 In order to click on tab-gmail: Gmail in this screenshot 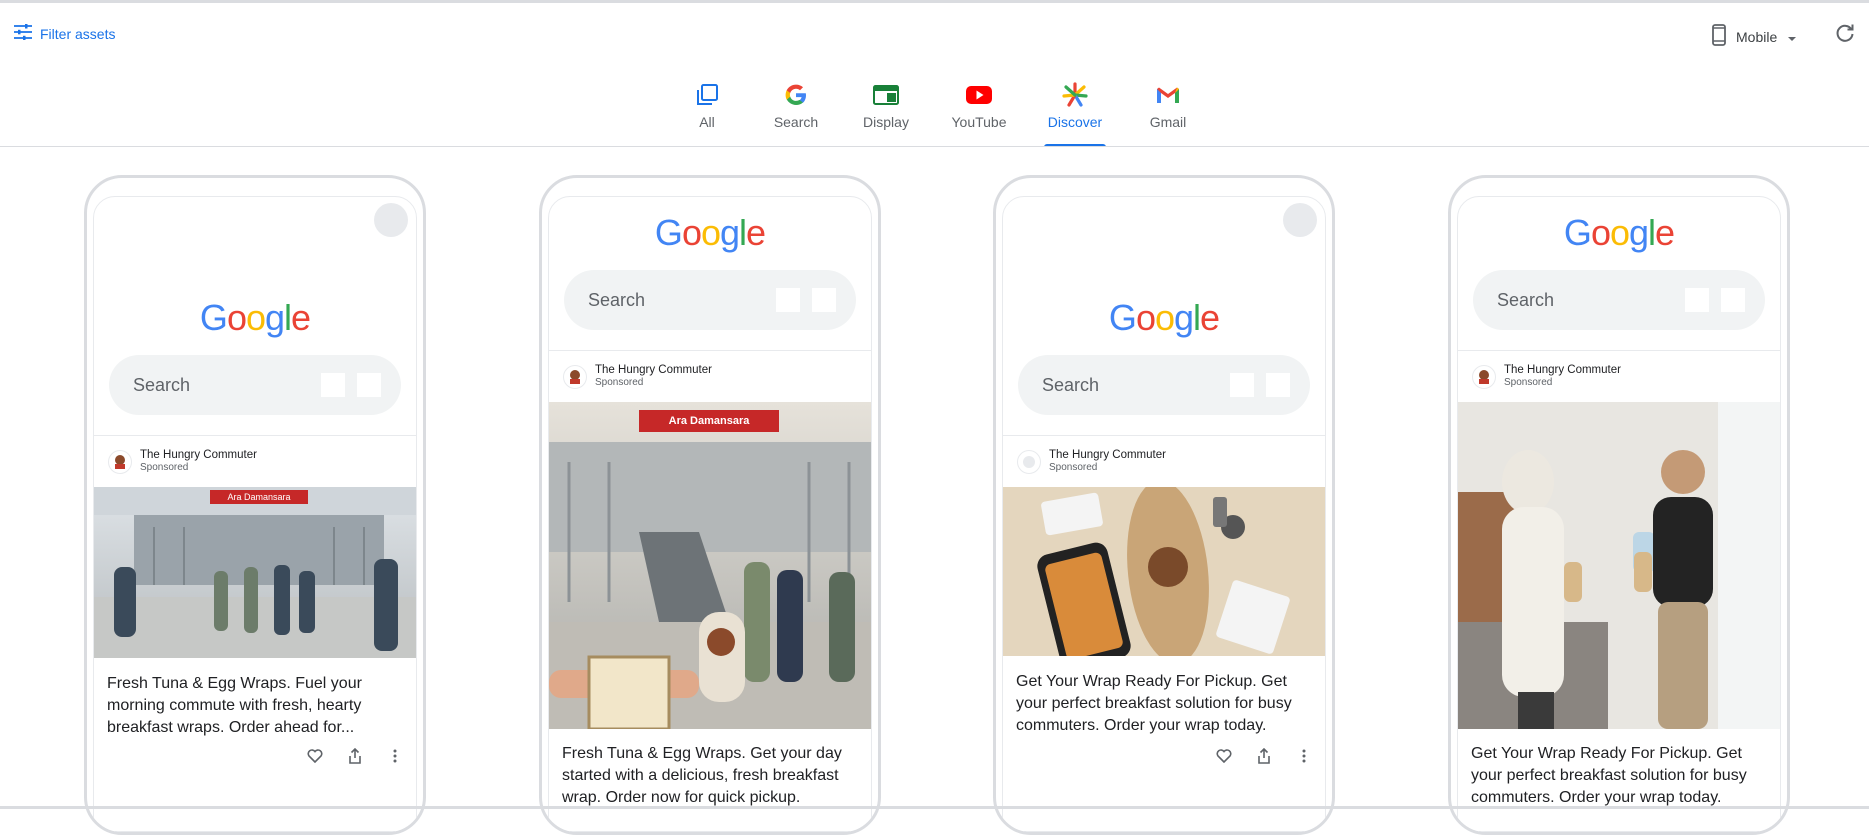, I will do `click(1168, 114)`.